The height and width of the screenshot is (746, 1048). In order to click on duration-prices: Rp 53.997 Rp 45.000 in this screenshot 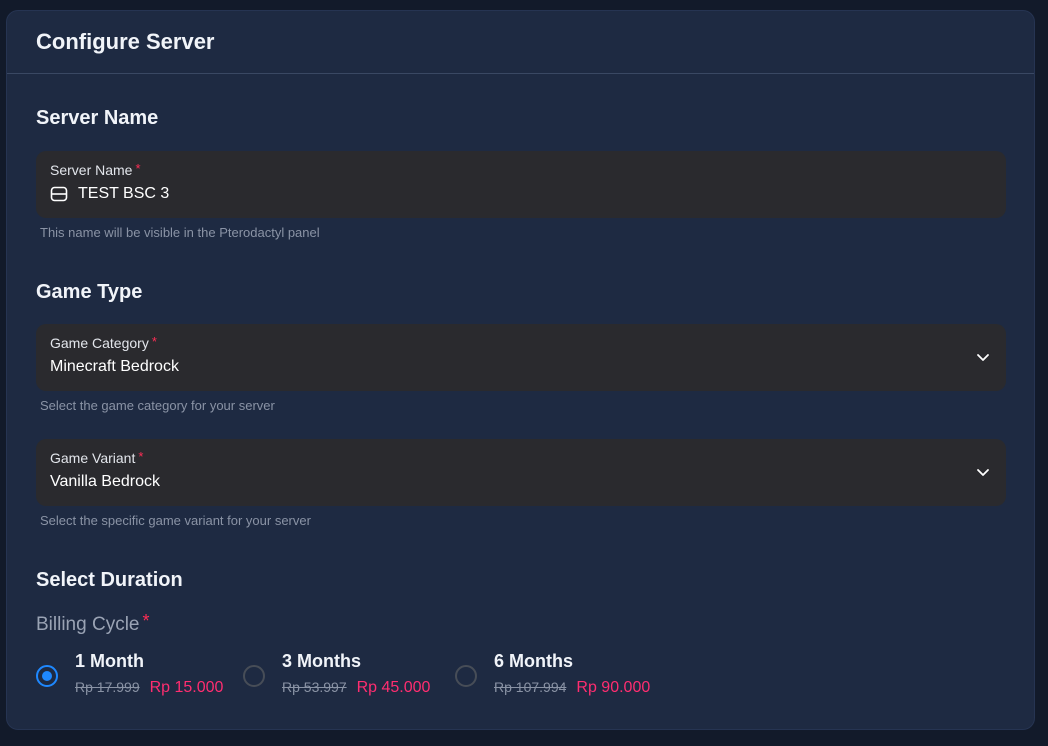, I will do `click(356, 688)`.